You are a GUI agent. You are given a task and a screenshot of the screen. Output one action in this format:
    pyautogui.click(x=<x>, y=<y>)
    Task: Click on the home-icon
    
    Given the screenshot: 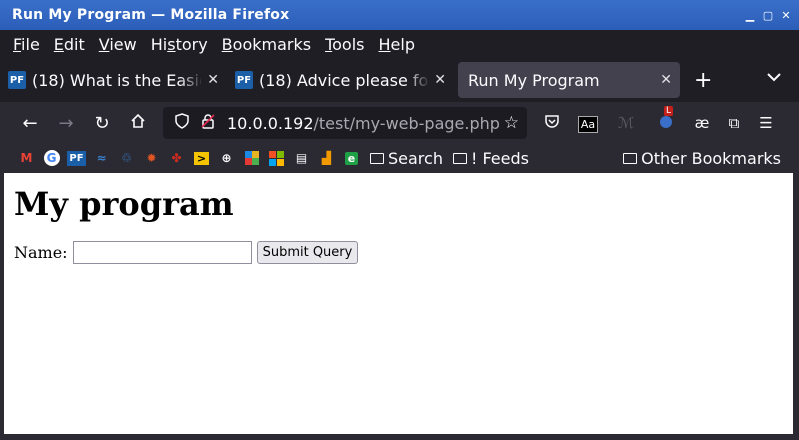 What is the action you would take?
    pyautogui.click(x=138, y=123)
    